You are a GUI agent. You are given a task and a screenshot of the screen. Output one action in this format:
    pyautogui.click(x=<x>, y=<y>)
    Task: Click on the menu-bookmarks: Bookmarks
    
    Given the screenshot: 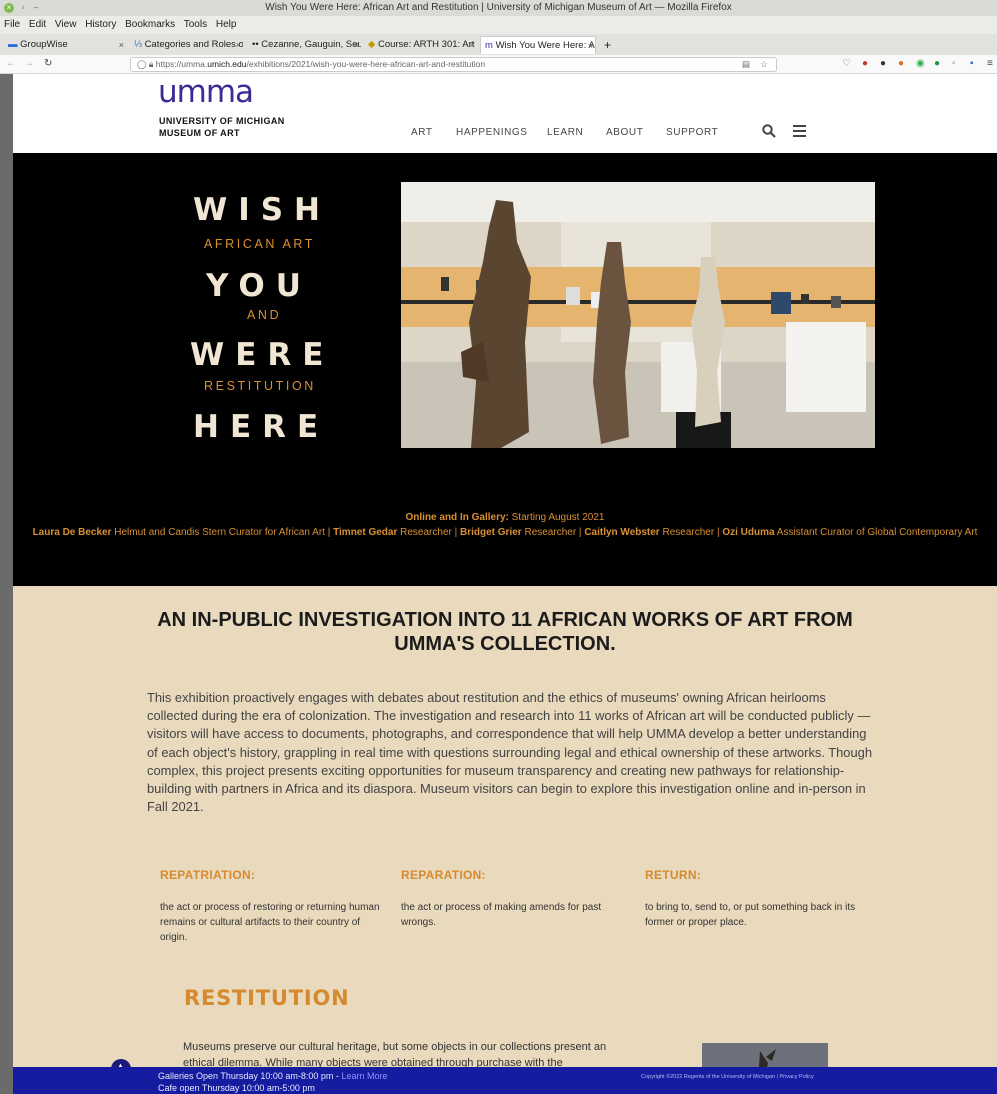 What is the action you would take?
    pyautogui.click(x=150, y=24)
    